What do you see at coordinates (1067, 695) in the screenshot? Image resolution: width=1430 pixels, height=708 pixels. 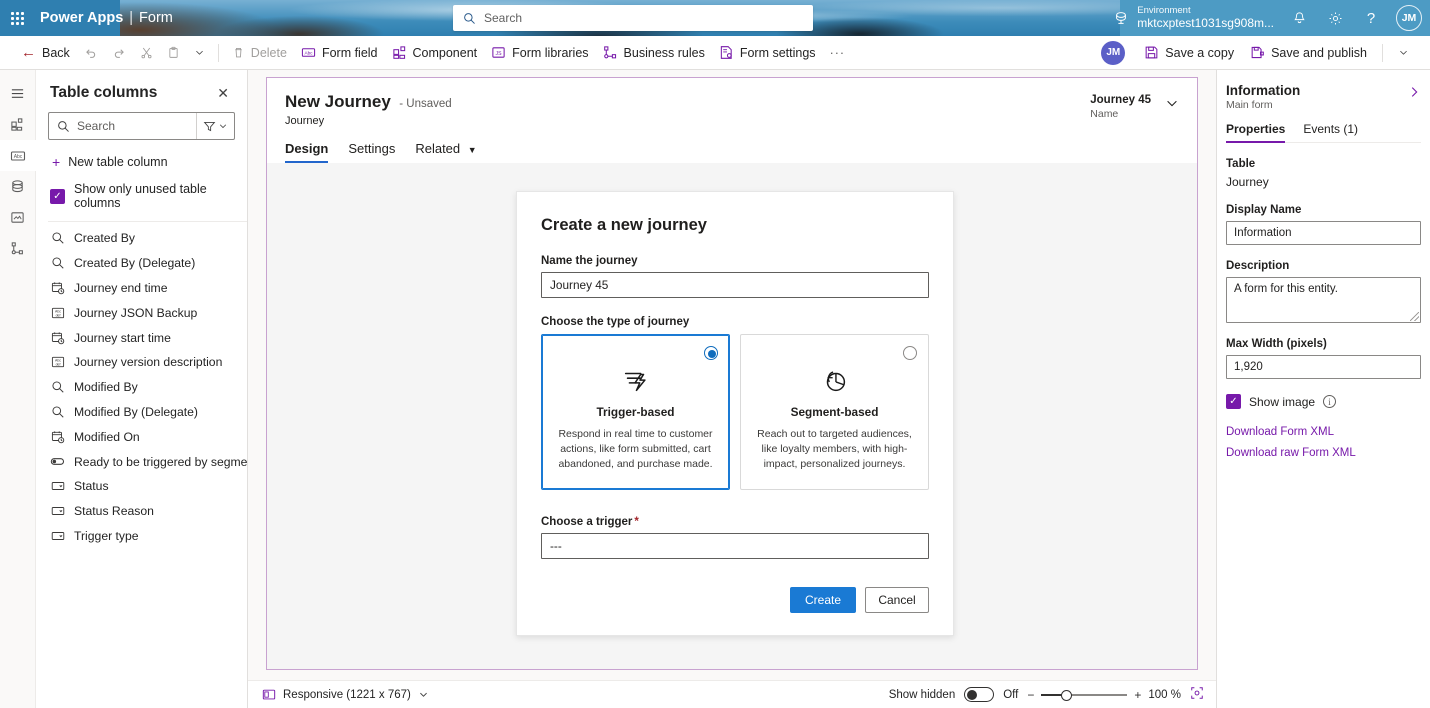 I see `zoom-slider-knob` at bounding box center [1067, 695].